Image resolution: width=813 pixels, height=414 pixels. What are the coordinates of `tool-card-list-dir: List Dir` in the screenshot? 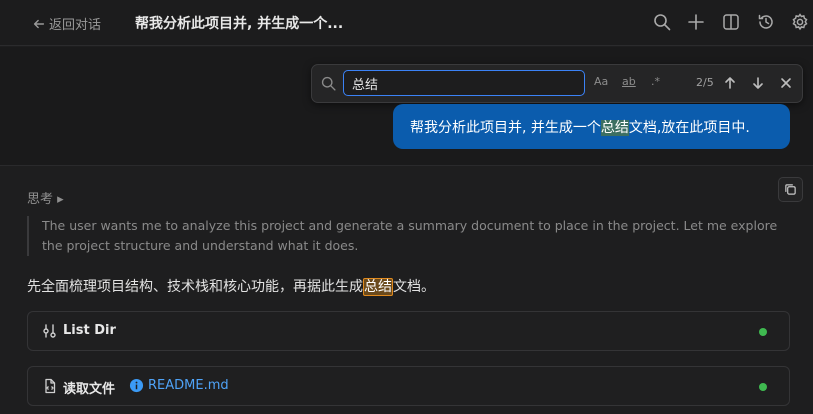 It's located at (408, 331).